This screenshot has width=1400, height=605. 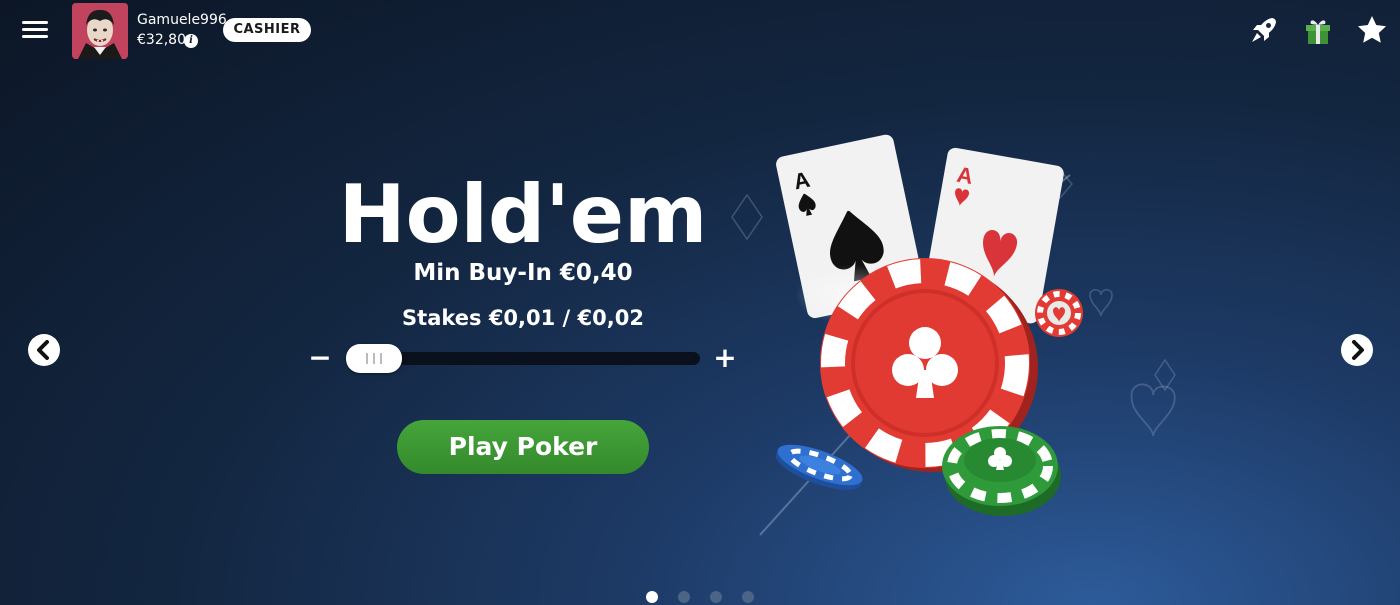 I want to click on rocket-icon, so click(x=1264, y=30).